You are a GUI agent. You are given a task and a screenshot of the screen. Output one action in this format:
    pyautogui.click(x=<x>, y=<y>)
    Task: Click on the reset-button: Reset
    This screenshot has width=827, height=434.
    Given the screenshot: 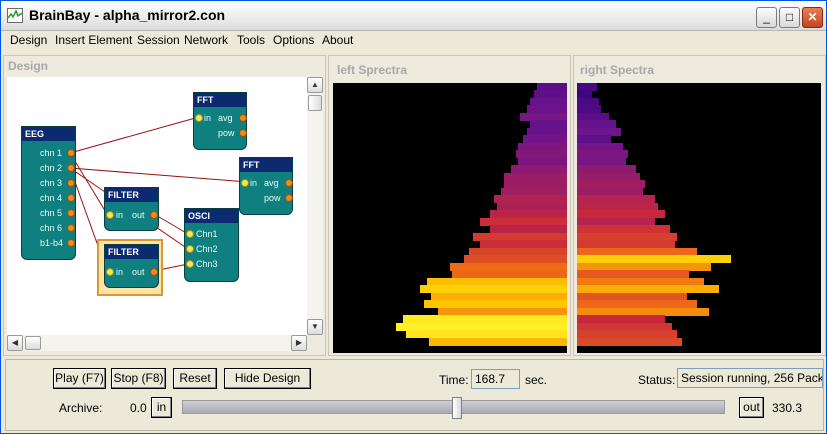 What is the action you would take?
    pyautogui.click(x=195, y=378)
    